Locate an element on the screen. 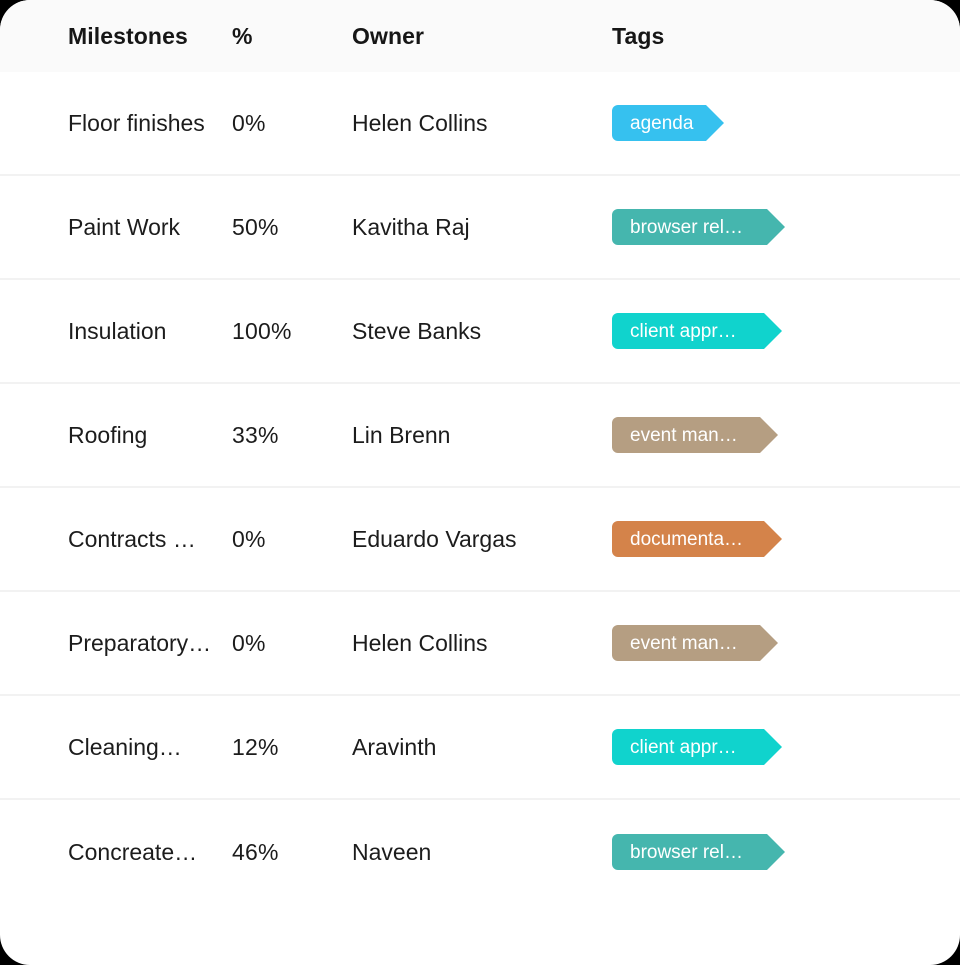  column-header-owner: Owner is located at coordinates (482, 36).